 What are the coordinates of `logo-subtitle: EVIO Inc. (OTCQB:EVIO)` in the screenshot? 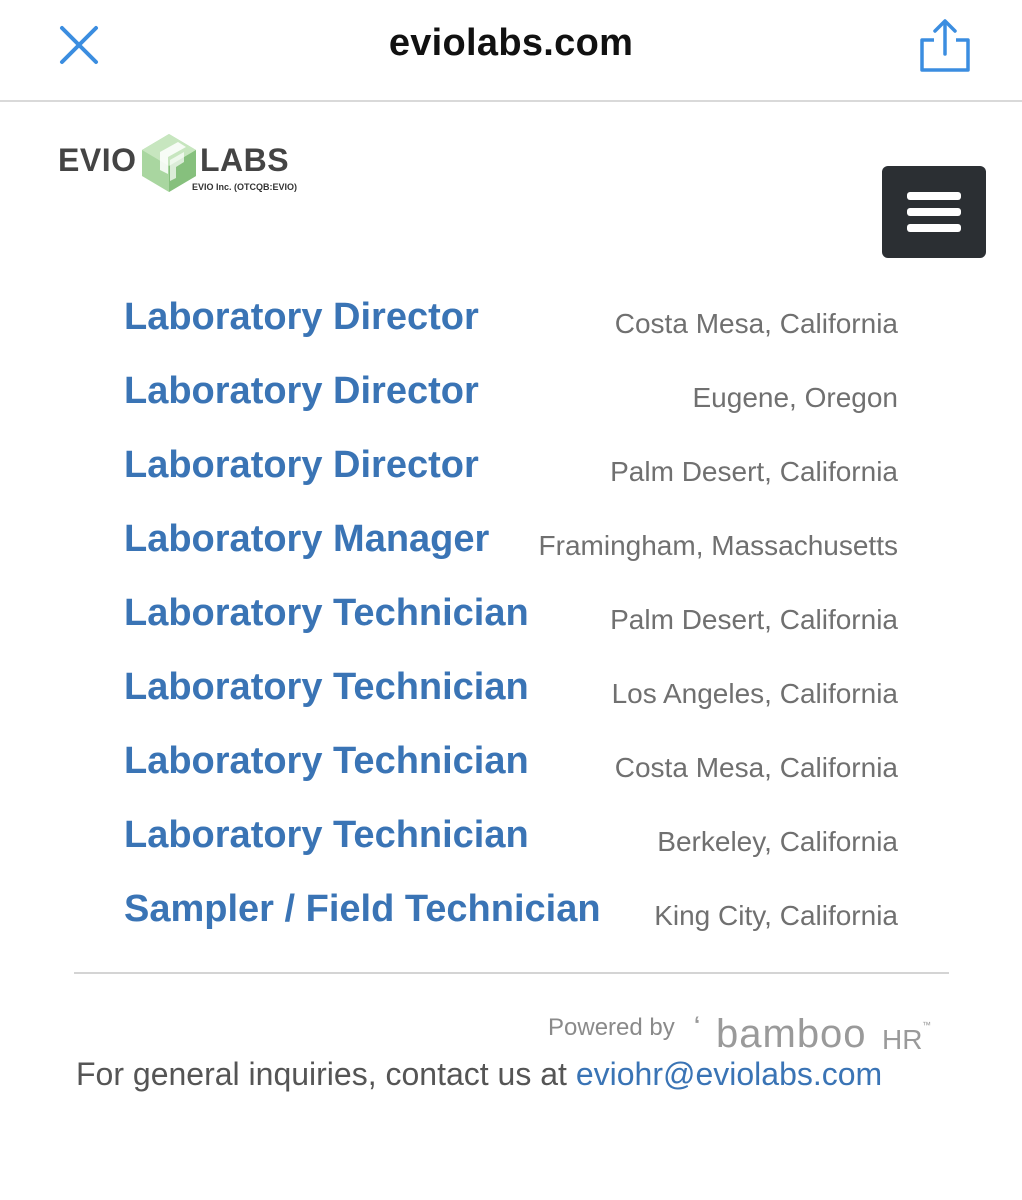 It's located at (245, 187).